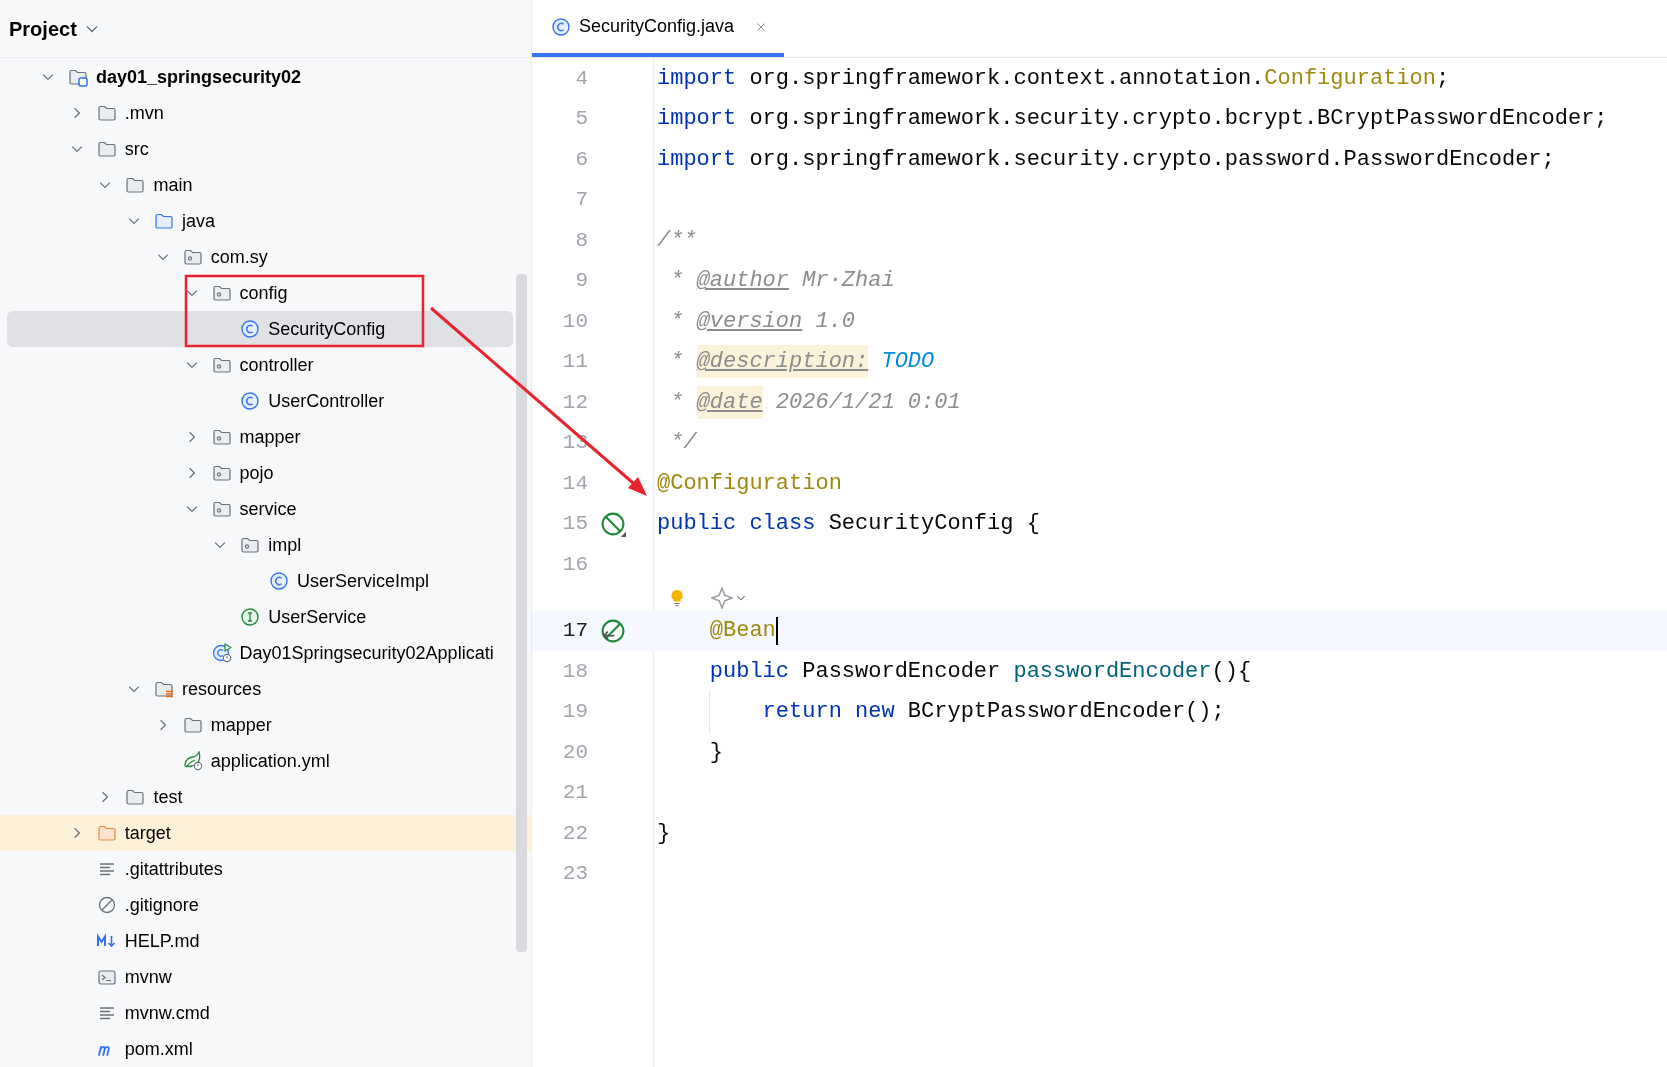 Image resolution: width=1667 pixels, height=1067 pixels. Describe the element at coordinates (574, 524) in the screenshot. I see `line-number: 15` at that location.